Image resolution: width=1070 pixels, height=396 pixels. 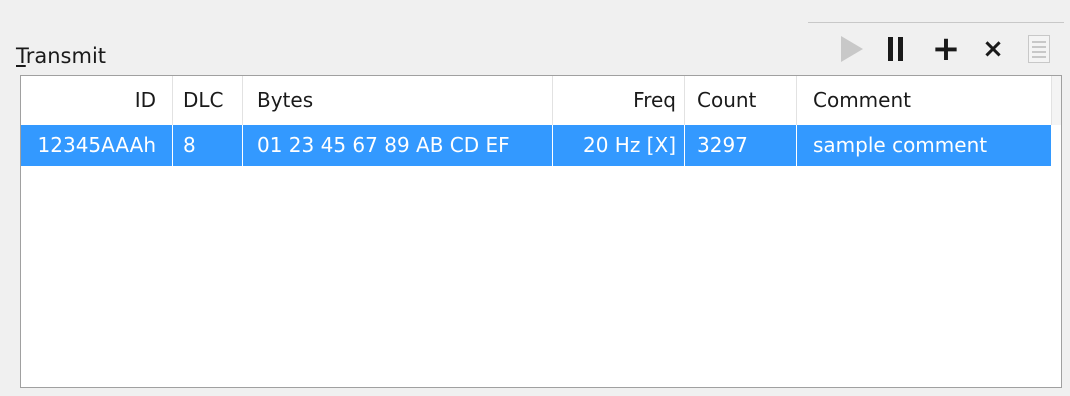 I want to click on panel-title: Transmit, so click(x=61, y=56).